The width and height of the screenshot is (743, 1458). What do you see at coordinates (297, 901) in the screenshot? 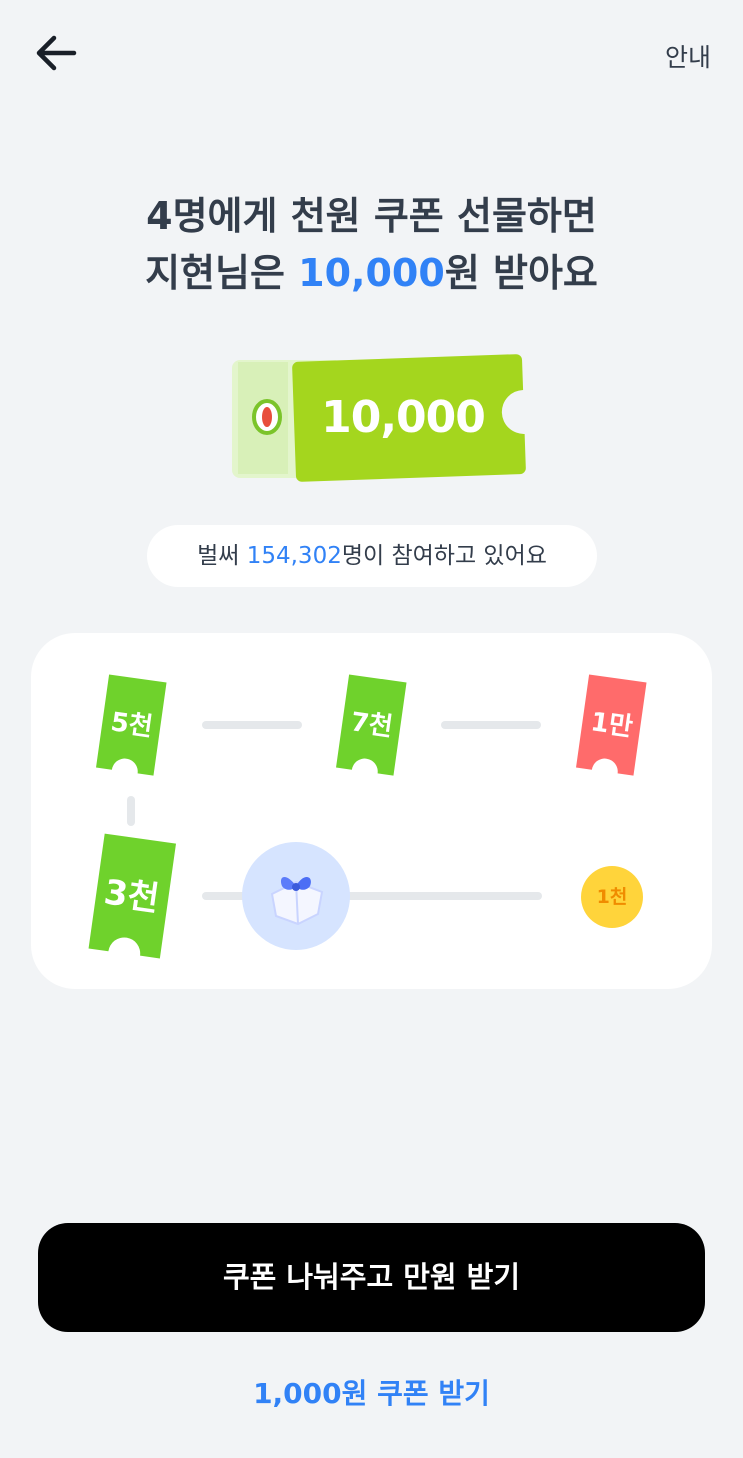
I see `gift-icon` at bounding box center [297, 901].